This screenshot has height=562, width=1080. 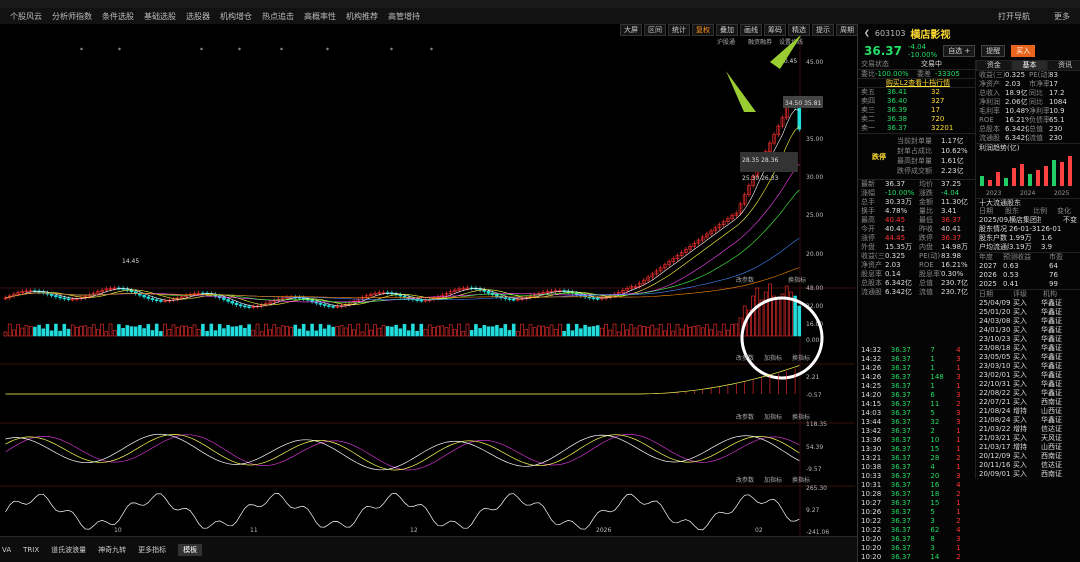 I want to click on fund-row-cell: 市净率, so click(x=1039, y=84).